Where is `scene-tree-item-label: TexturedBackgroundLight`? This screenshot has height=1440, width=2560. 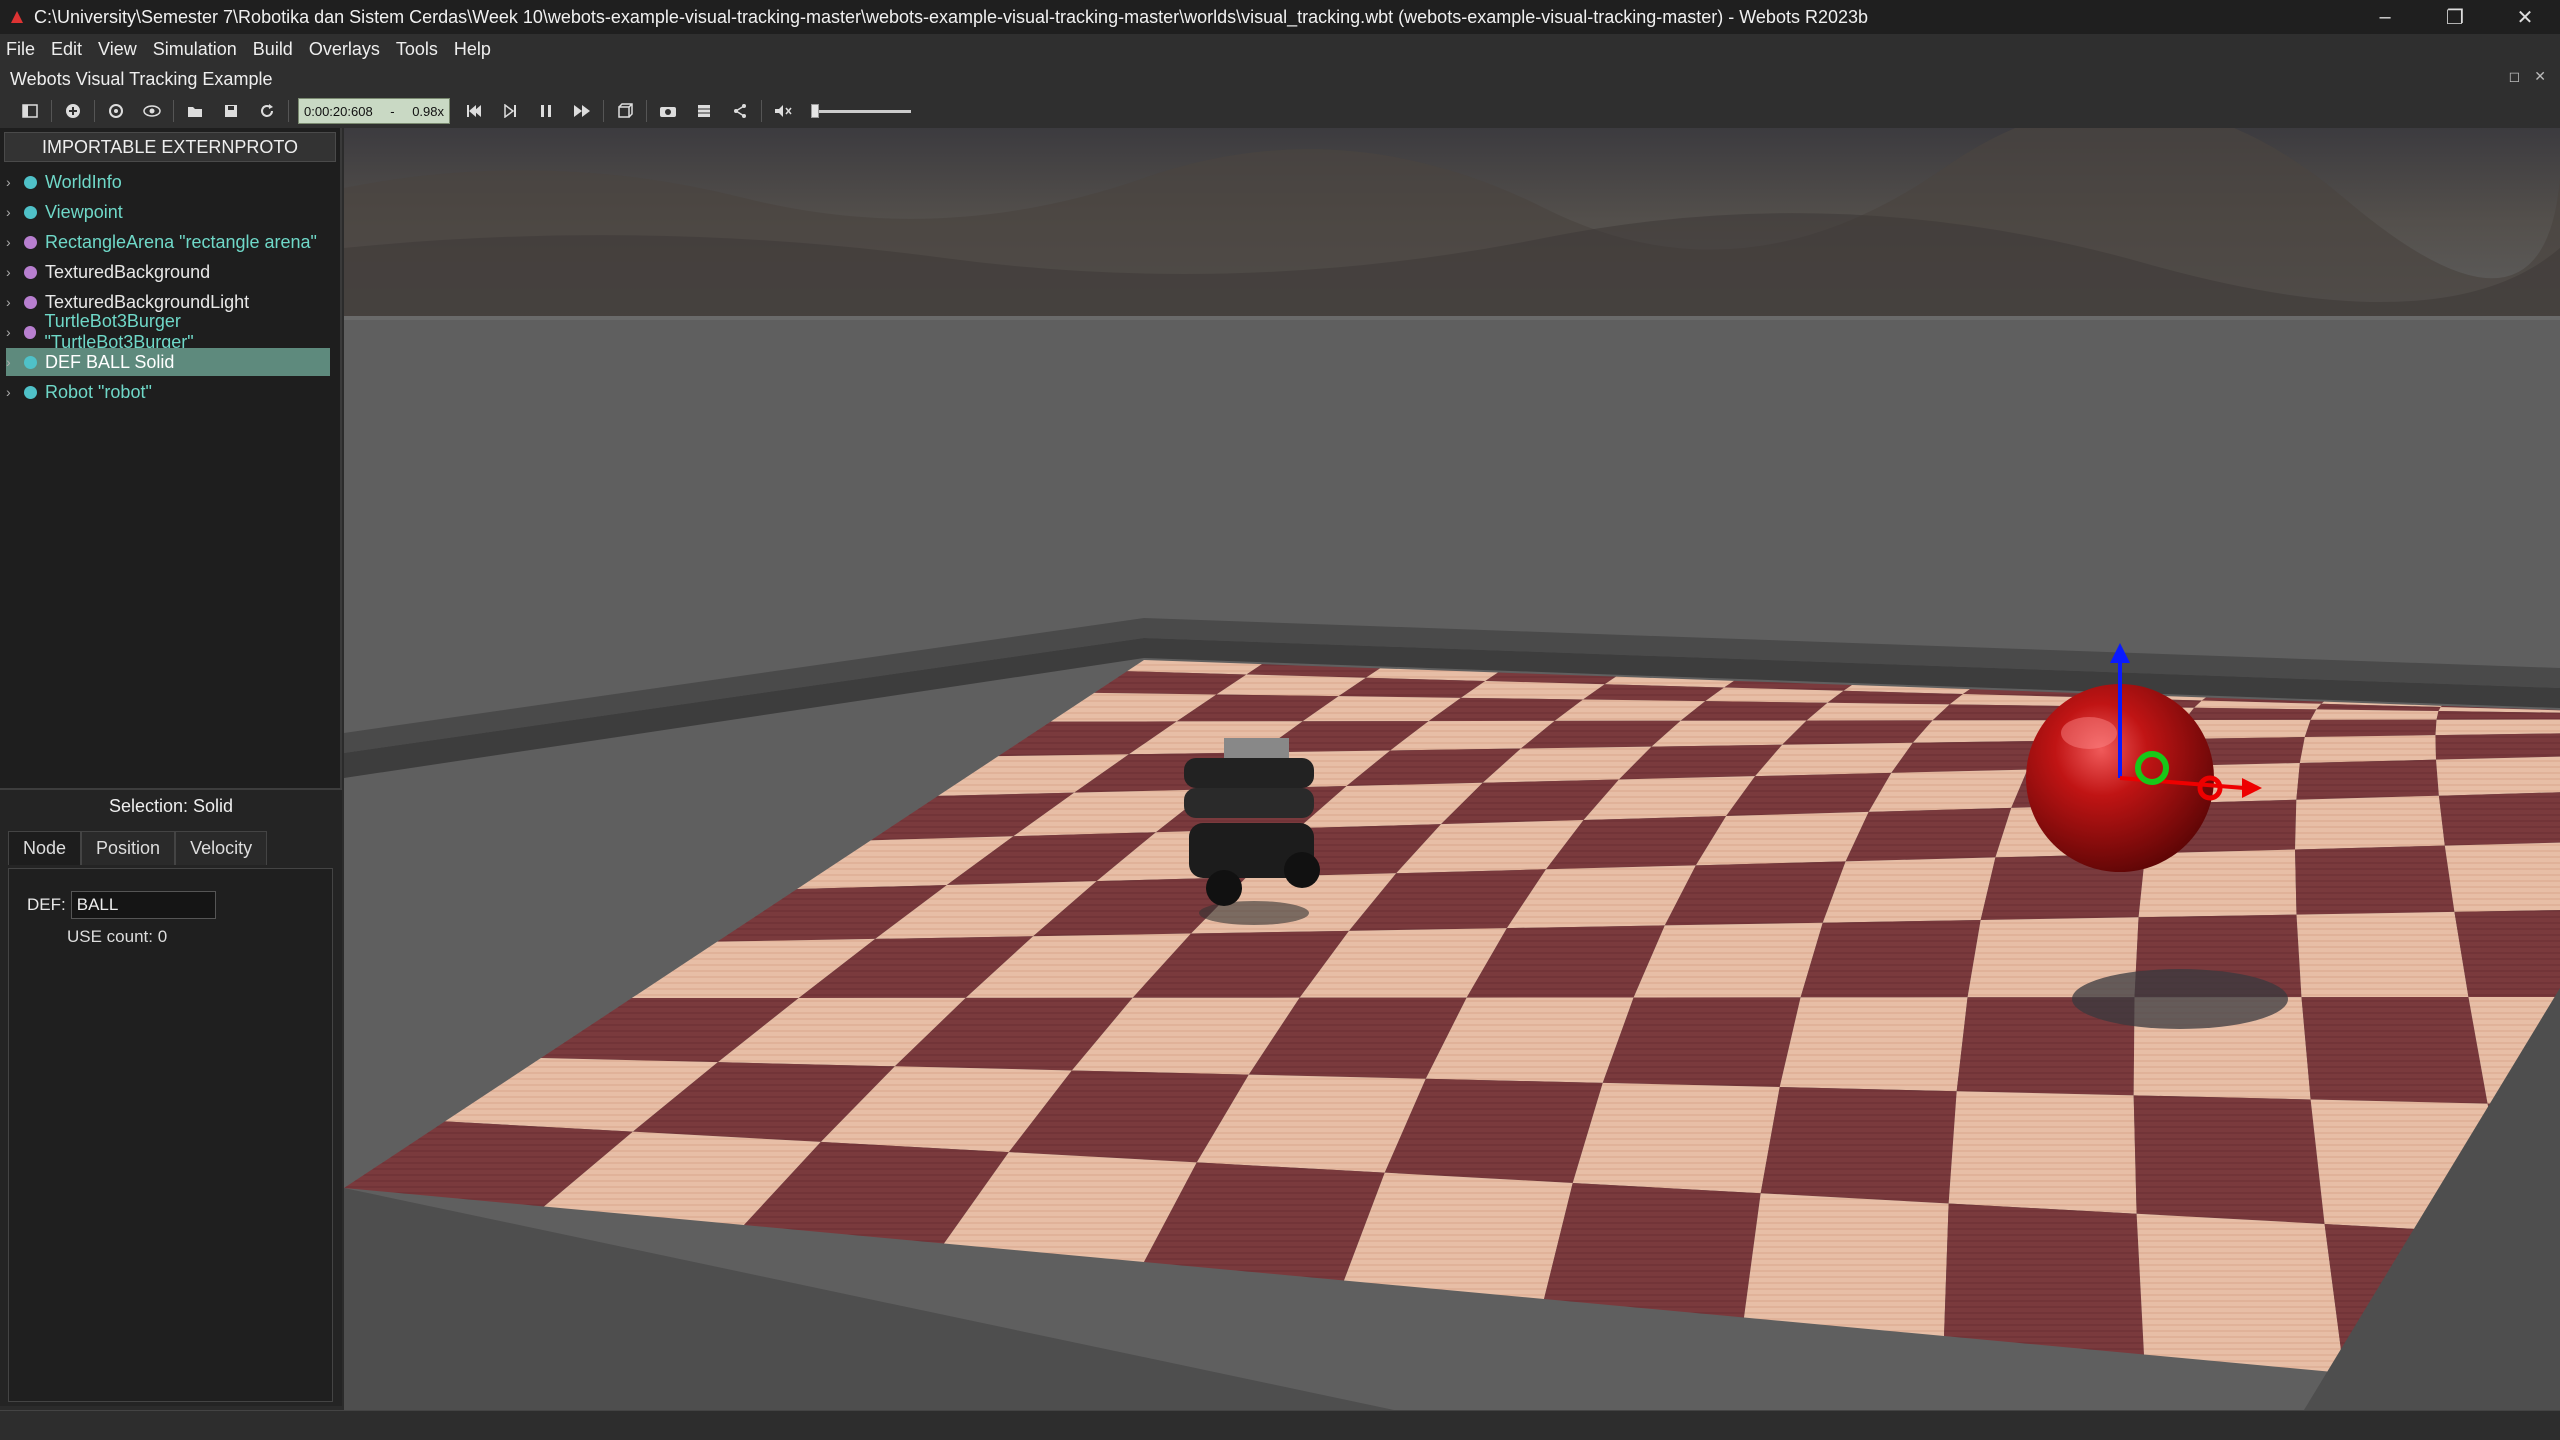 scene-tree-item-label: TexturedBackgroundLight is located at coordinates (147, 301).